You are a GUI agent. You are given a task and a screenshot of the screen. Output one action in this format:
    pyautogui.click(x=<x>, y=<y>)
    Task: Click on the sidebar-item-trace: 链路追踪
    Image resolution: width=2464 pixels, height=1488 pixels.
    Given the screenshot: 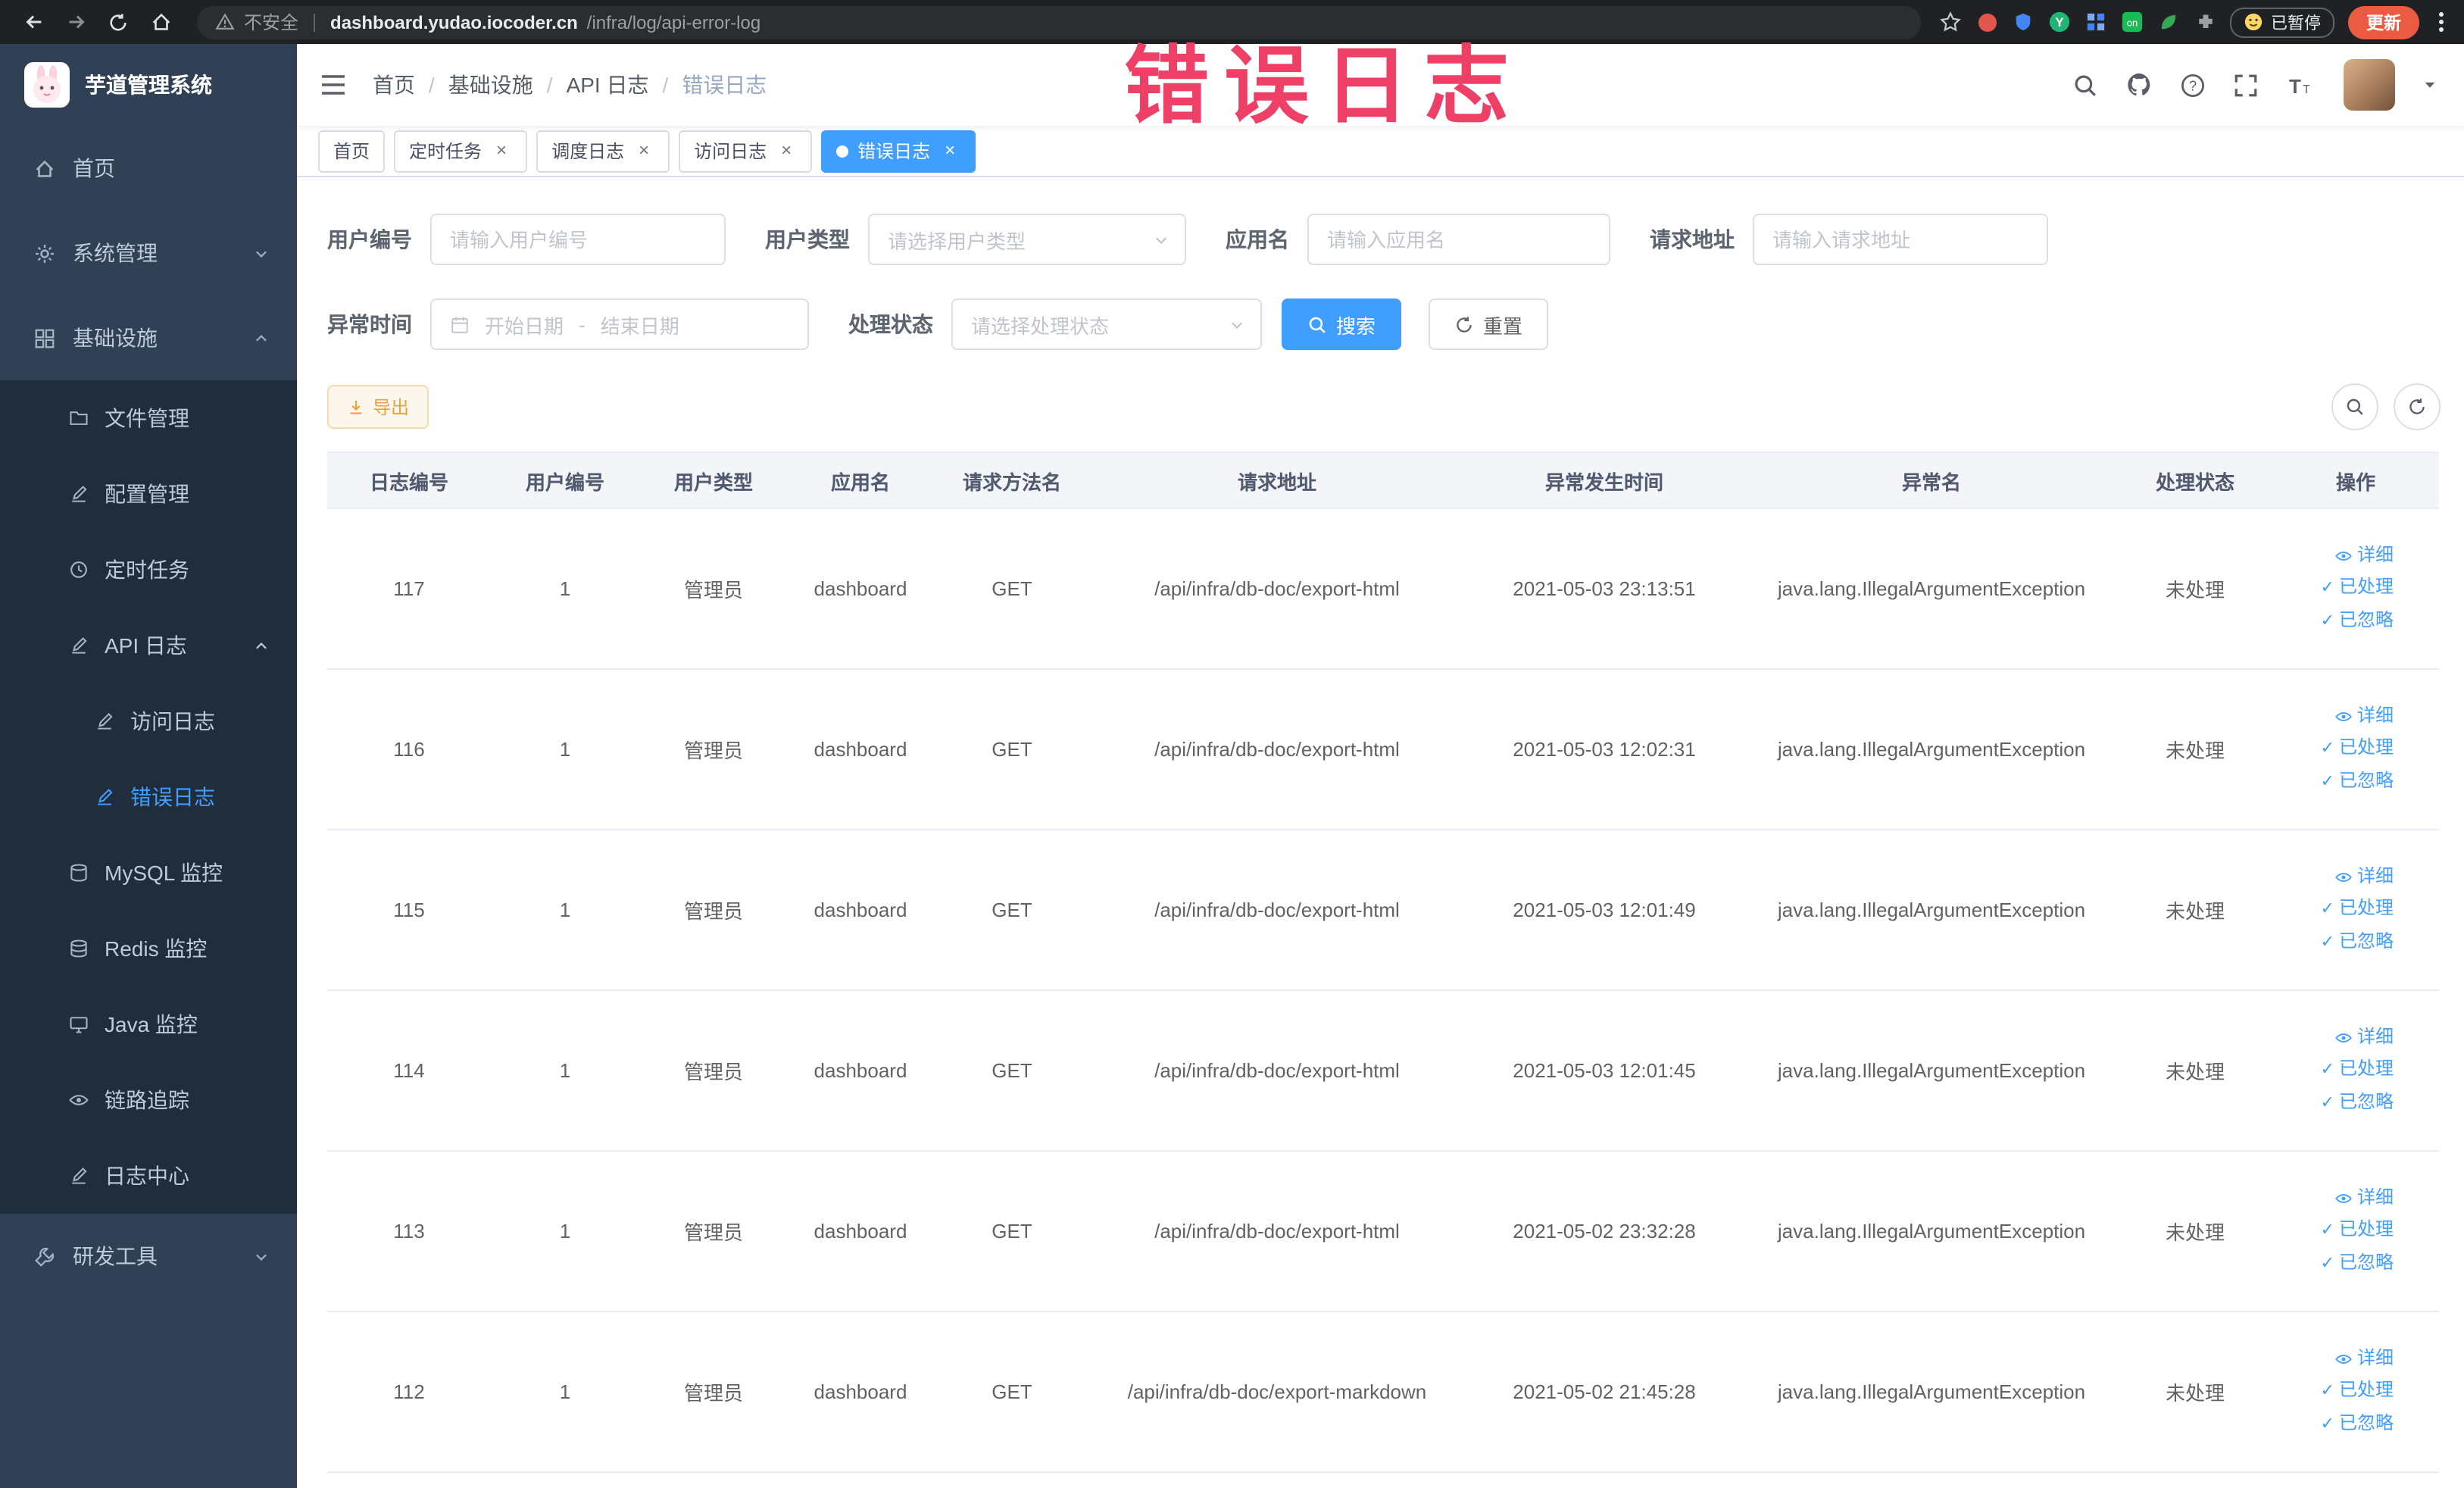 What is the action you would take?
    pyautogui.click(x=148, y=1100)
    